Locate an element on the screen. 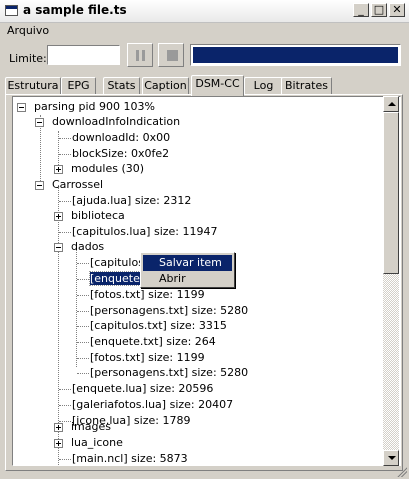 The height and width of the screenshot is (479, 409). tree-node-blocksize: blockSize: 0x0fe2 is located at coordinates (120, 154).